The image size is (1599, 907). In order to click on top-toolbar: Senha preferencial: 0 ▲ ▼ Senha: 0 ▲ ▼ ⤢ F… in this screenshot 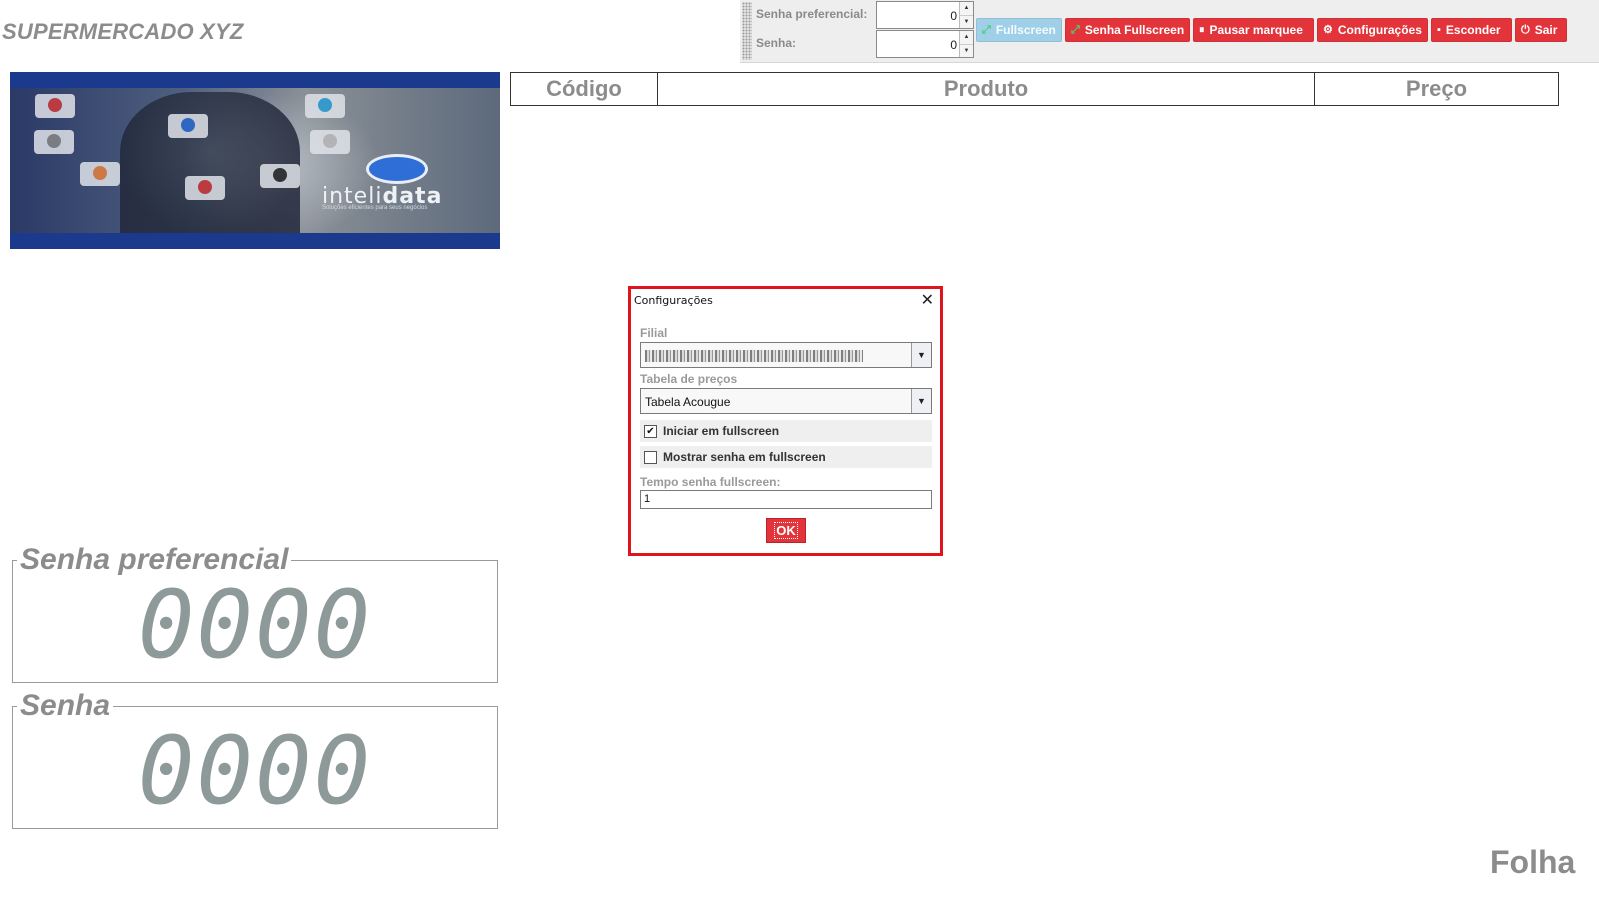, I will do `click(1169, 31)`.